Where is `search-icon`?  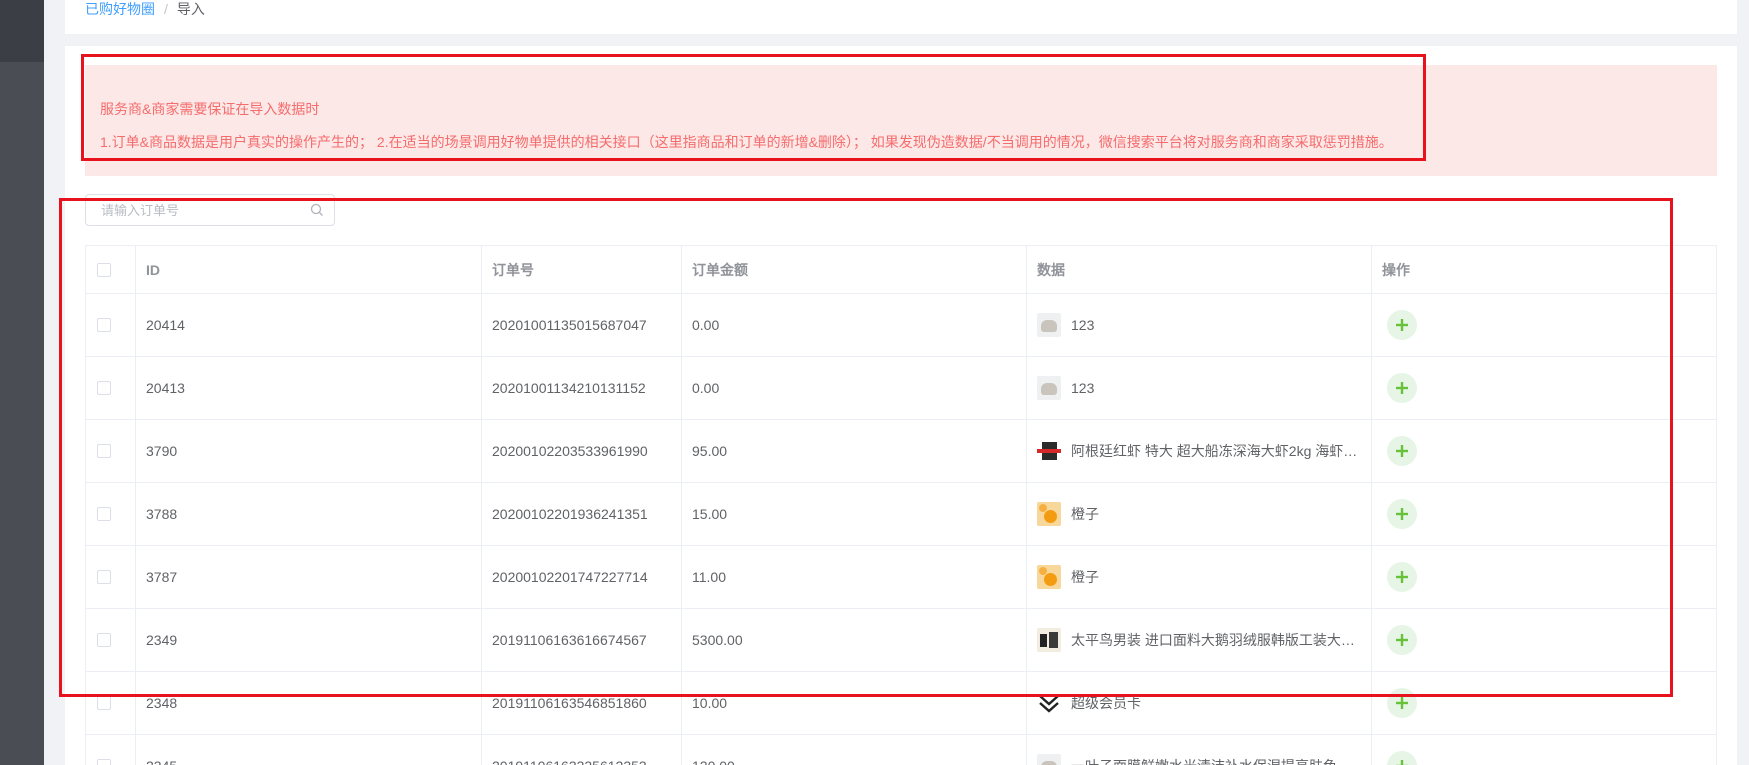 search-icon is located at coordinates (317, 210).